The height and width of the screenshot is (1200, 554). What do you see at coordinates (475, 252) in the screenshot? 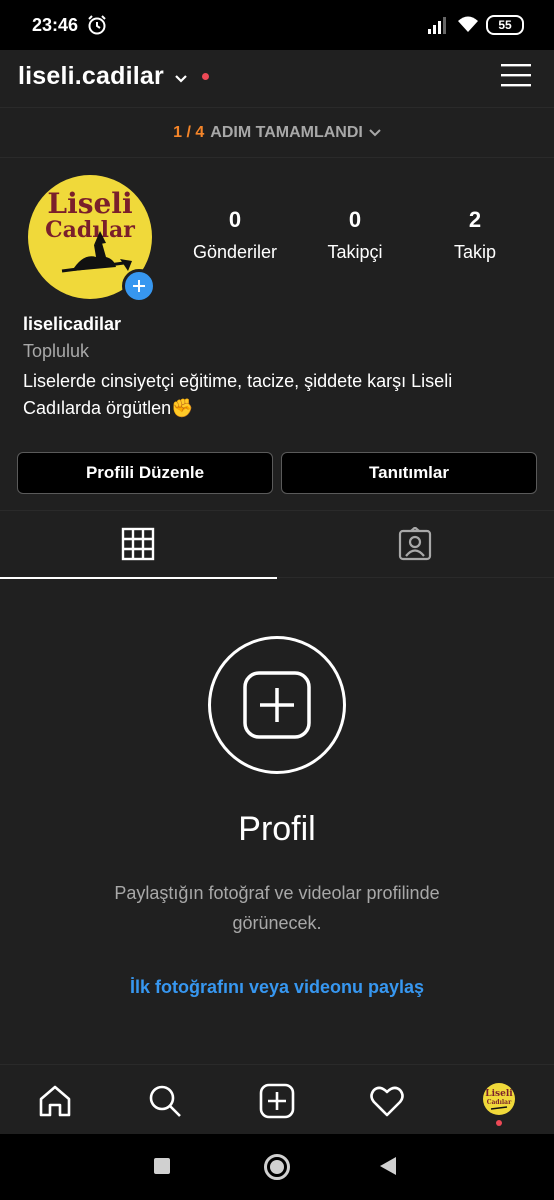
I see `stat-following-label: Takip` at bounding box center [475, 252].